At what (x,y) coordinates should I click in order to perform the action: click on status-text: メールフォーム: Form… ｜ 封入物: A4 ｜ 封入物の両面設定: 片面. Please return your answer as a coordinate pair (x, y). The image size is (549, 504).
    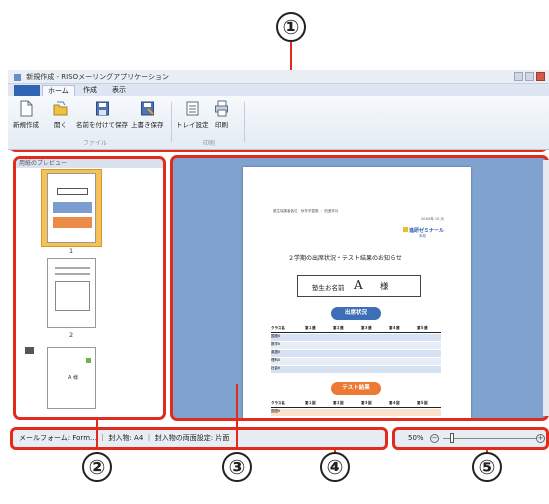
    Looking at the image, I should click on (124, 438).